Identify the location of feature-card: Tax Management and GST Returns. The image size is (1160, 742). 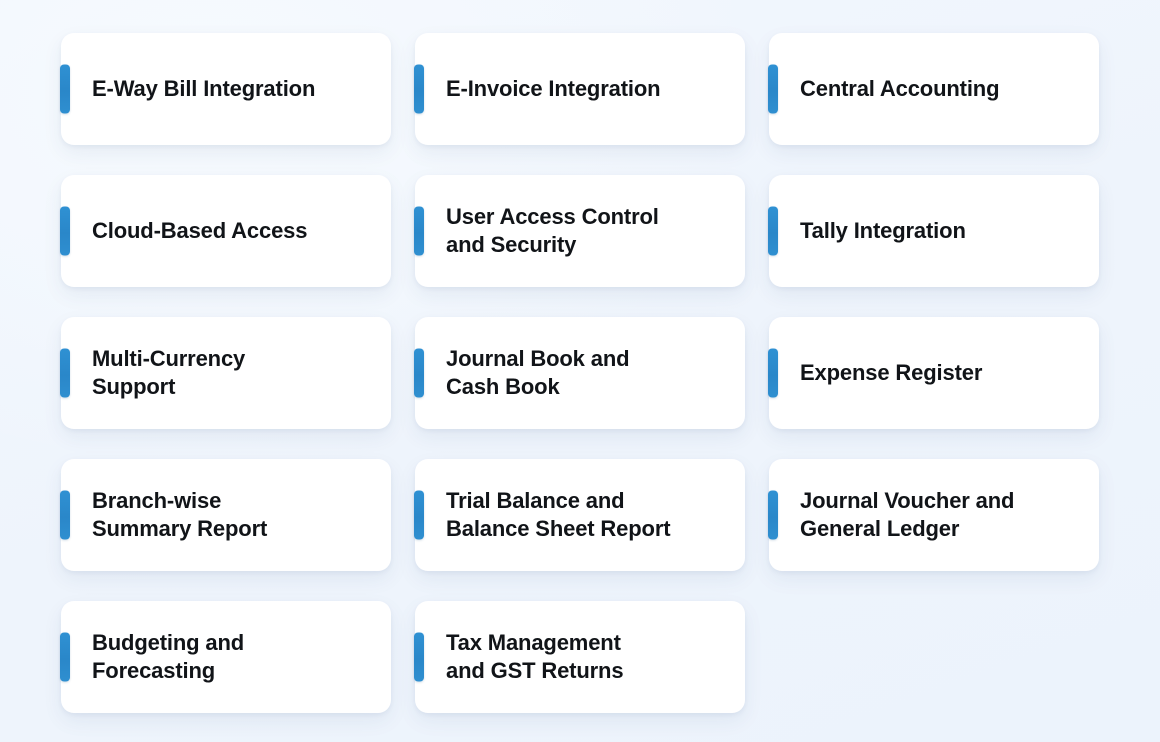
(579, 657).